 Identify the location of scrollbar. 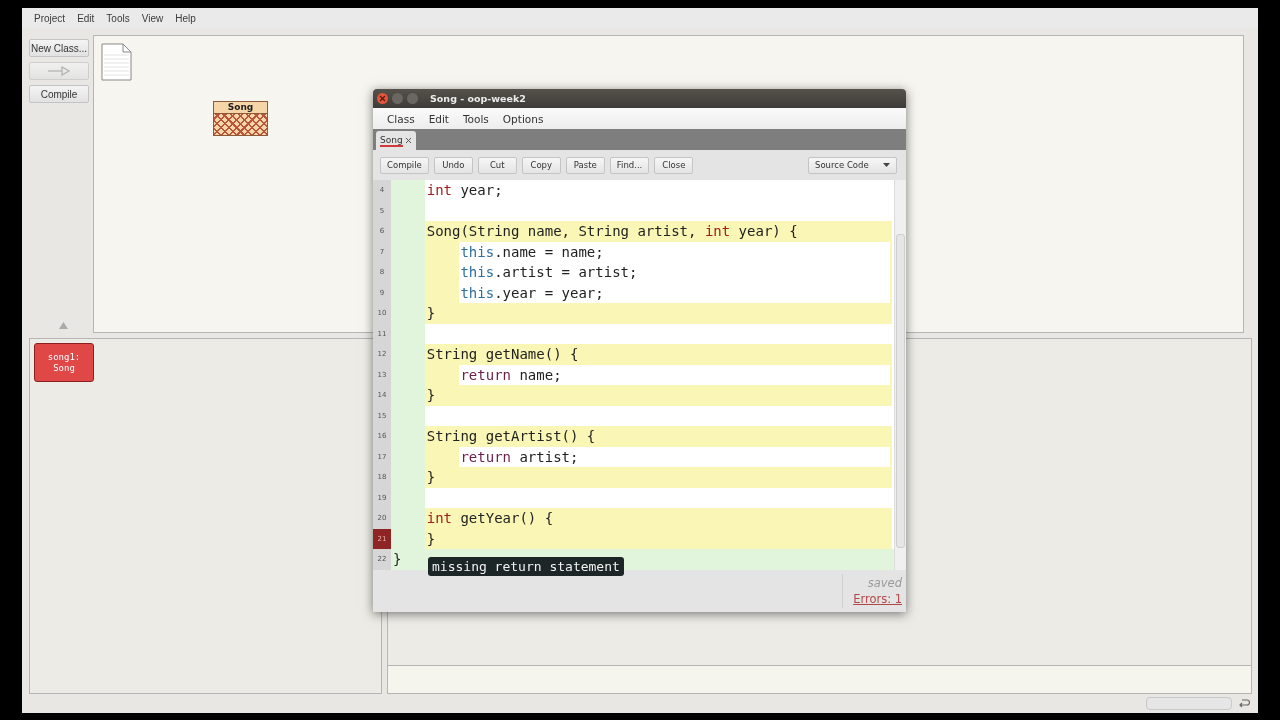
(900, 375).